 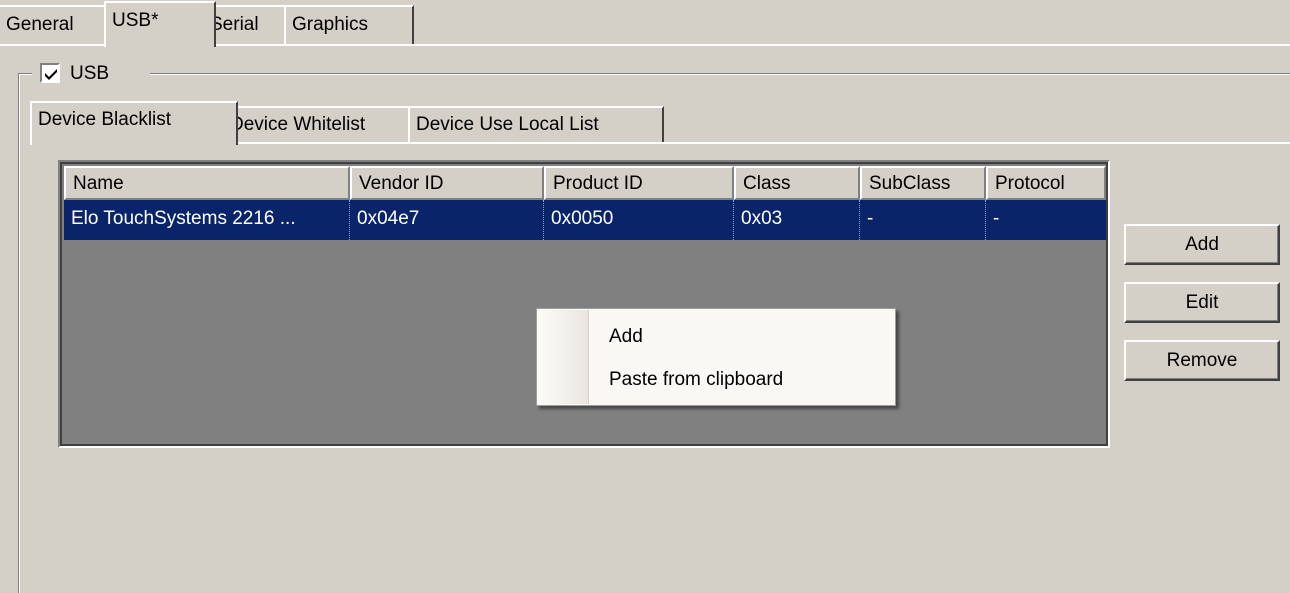 What do you see at coordinates (626, 337) in the screenshot?
I see `menu-item-add: Add` at bounding box center [626, 337].